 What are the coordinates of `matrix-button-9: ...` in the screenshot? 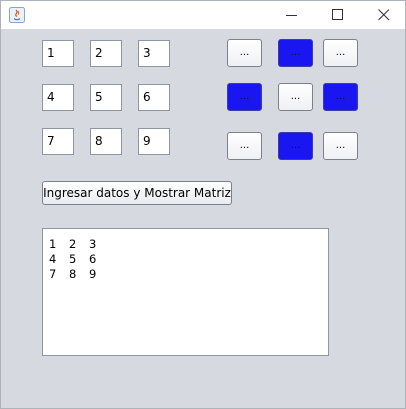 It's located at (340, 146).